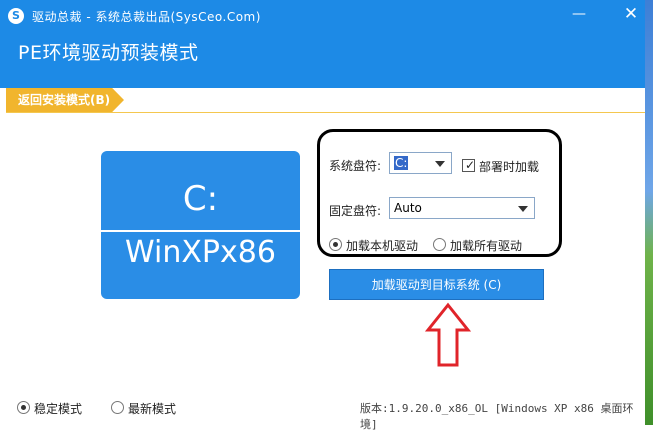  Describe the element at coordinates (146, 17) in the screenshot. I see `window-title: 驱动总裁 - 系统总裁出品(SysCeo.Com)` at that location.